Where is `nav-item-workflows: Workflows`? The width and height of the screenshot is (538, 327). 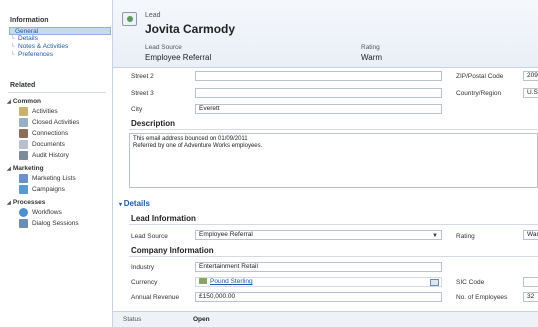
nav-item-workflows: Workflows is located at coordinates (40, 212).